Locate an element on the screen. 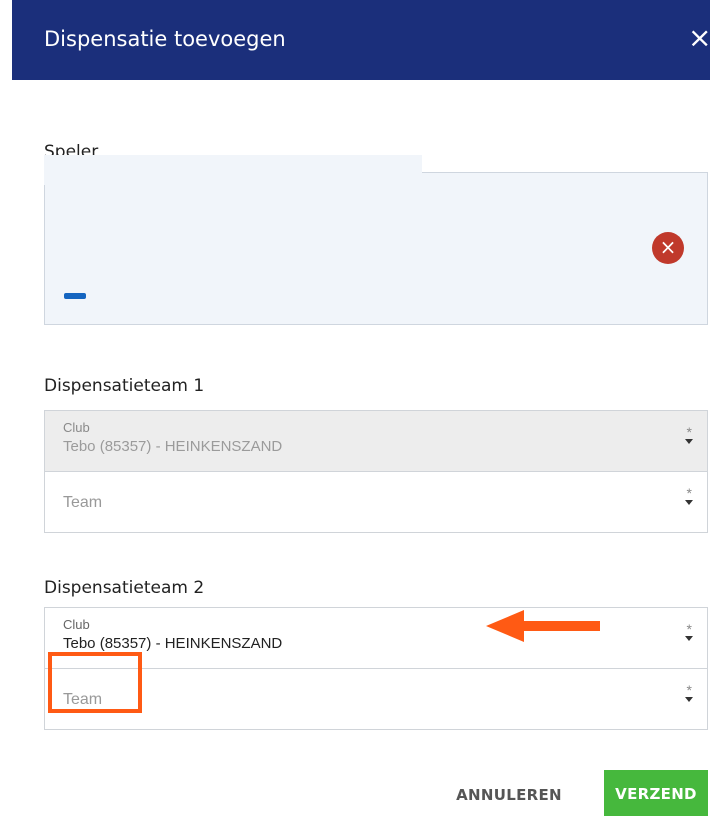  close-icon: × is located at coordinates (699, 38).